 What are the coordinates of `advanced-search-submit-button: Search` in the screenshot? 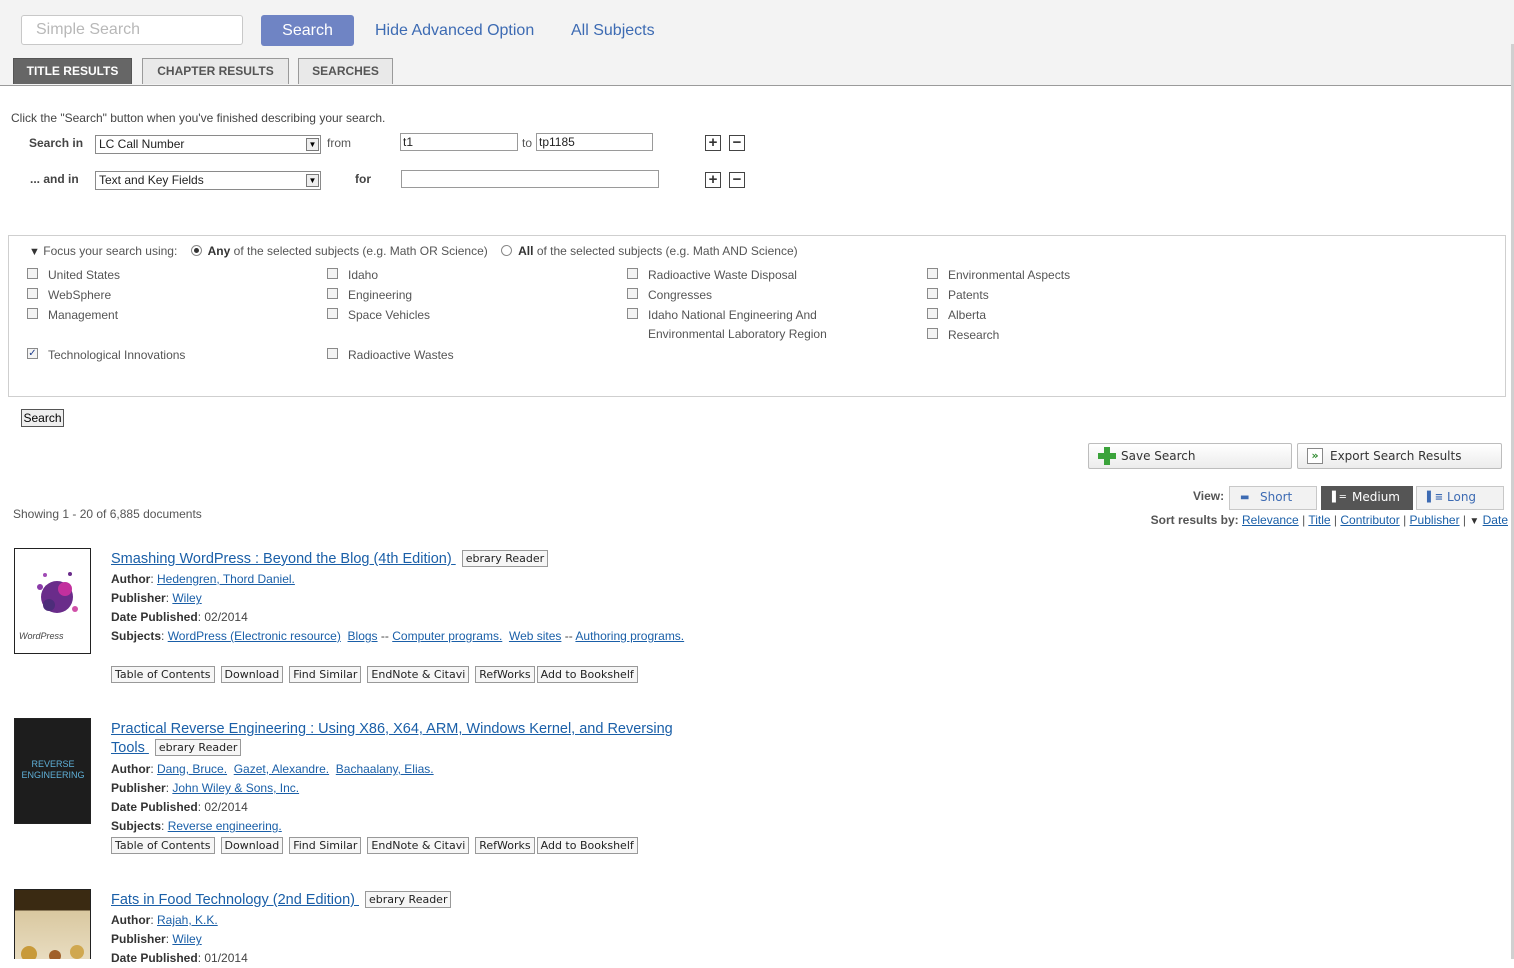 It's located at (42, 418).